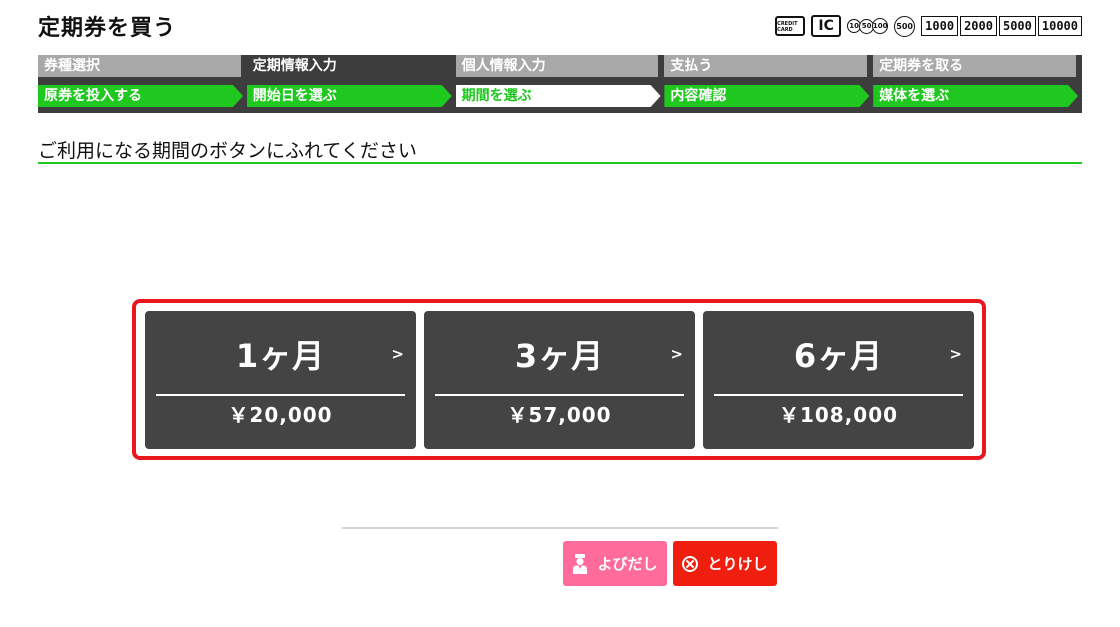 The image size is (1120, 627). Describe the element at coordinates (560, 528) in the screenshot. I see `footer-divider` at that location.